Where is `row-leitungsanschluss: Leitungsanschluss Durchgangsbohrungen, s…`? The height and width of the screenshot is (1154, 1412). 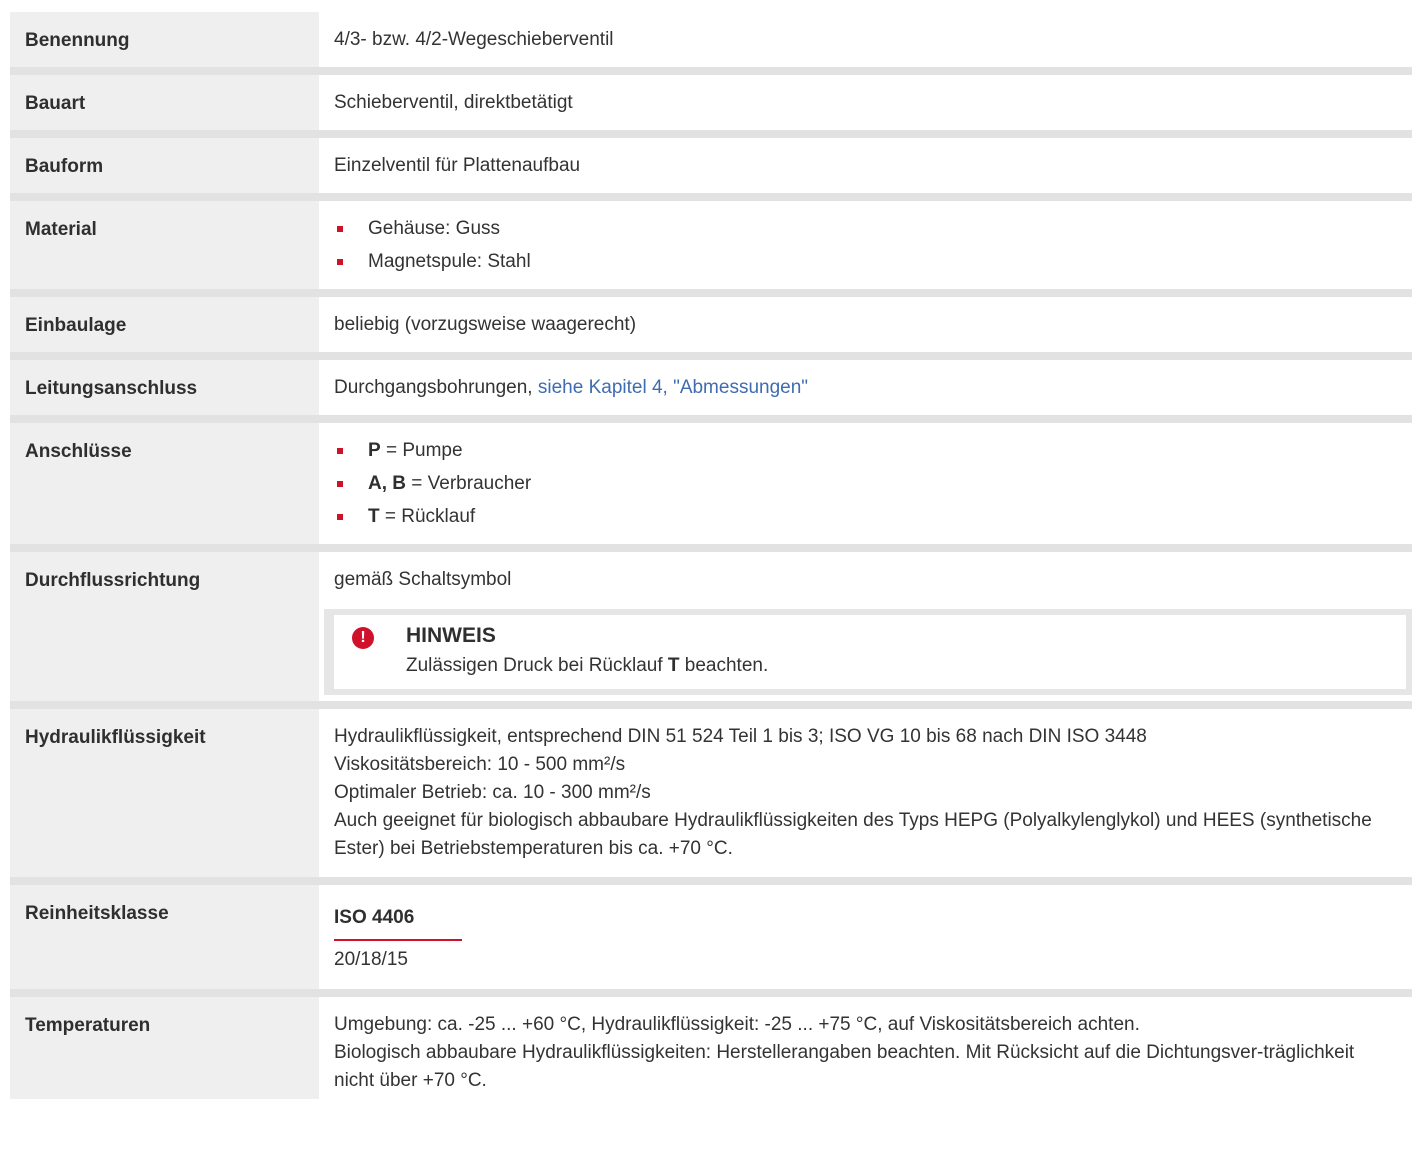
row-leitungsanschluss: Leitungsanschluss Durchgangsbohrungen, s… is located at coordinates (711, 391).